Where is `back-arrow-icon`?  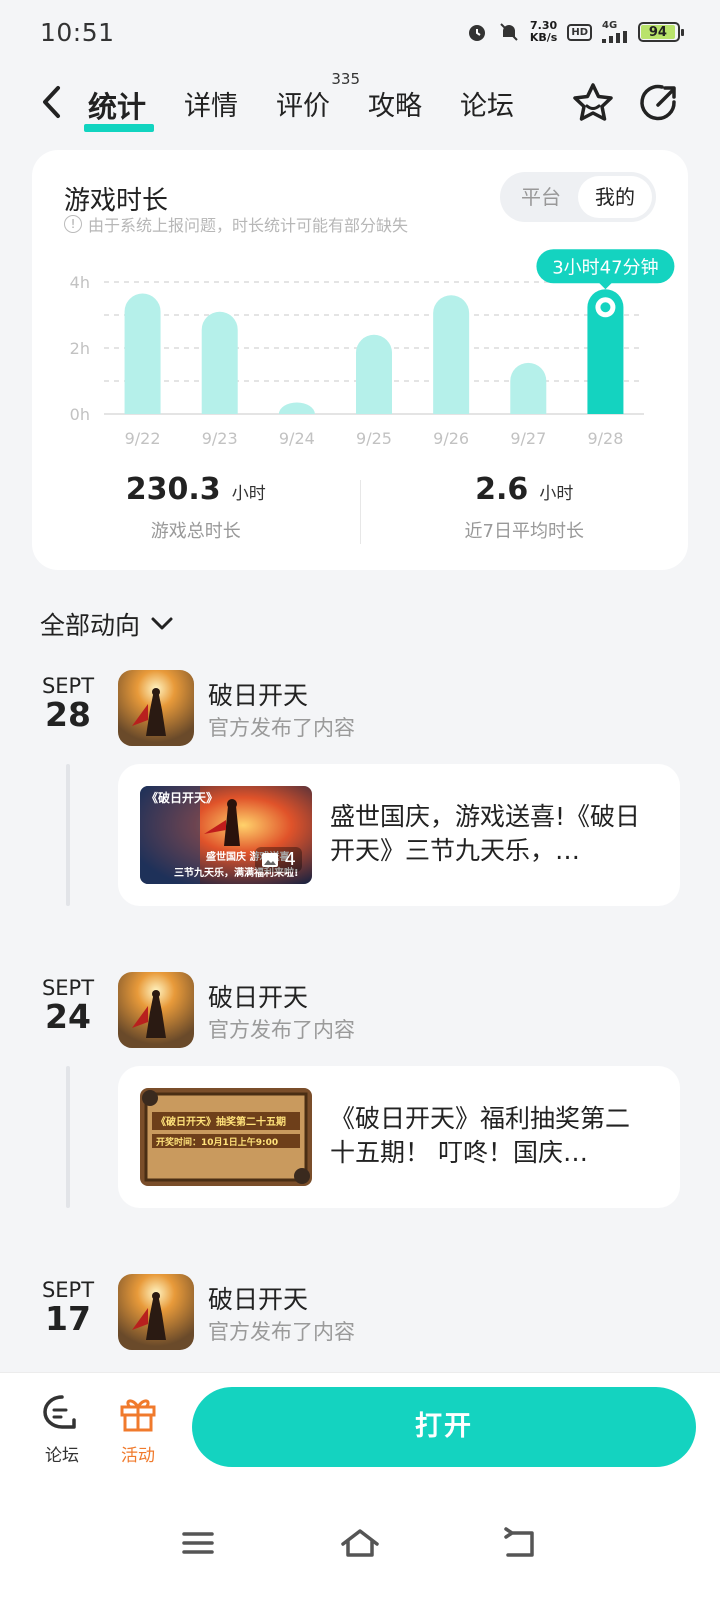
back-arrow-icon is located at coordinates (51, 102).